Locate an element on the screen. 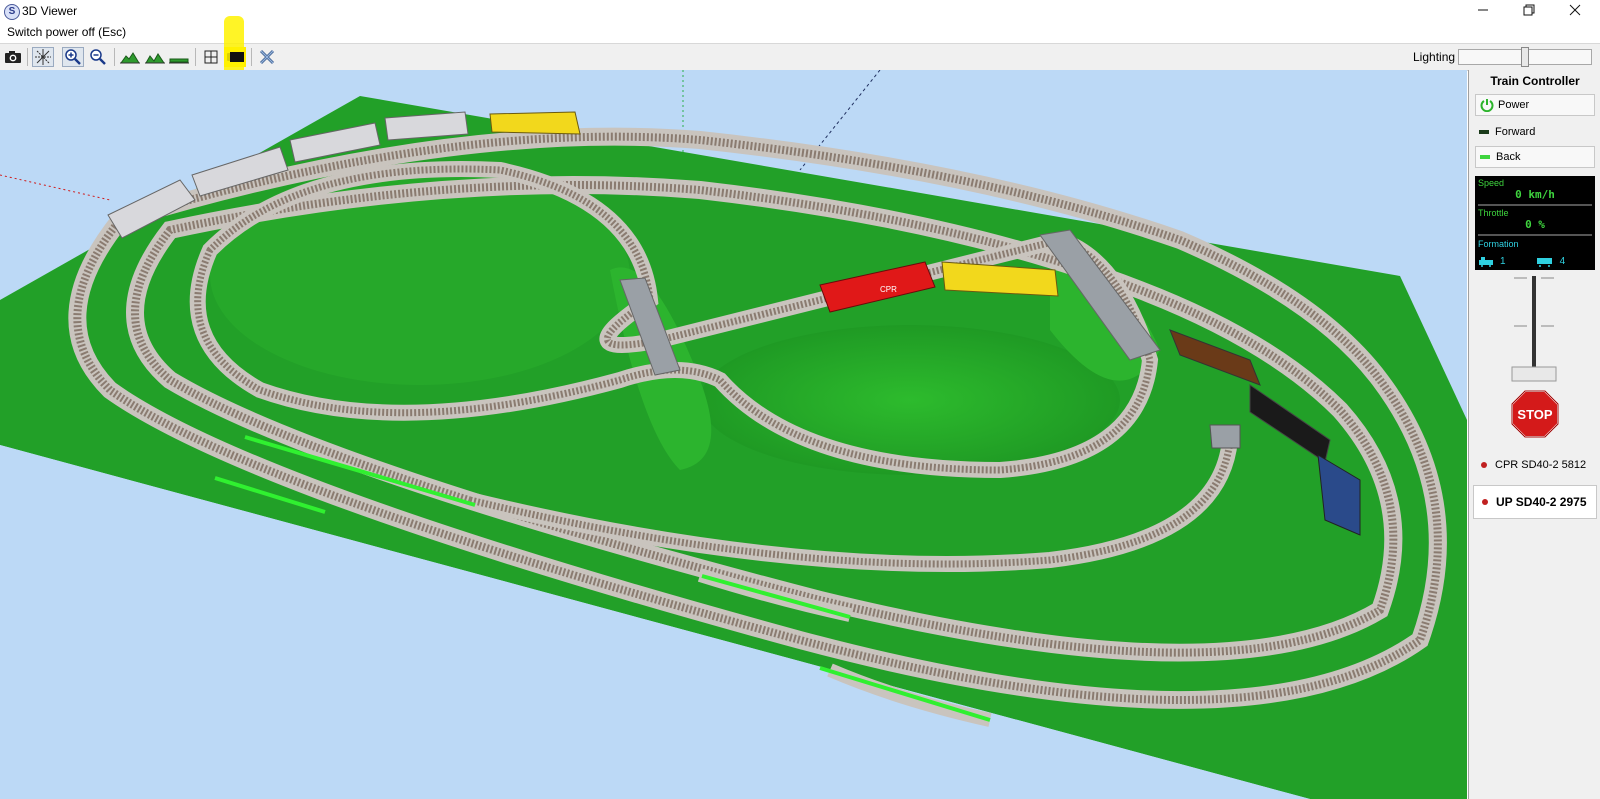 This screenshot has height=799, width=1600. close-button is located at coordinates (1575, 11).